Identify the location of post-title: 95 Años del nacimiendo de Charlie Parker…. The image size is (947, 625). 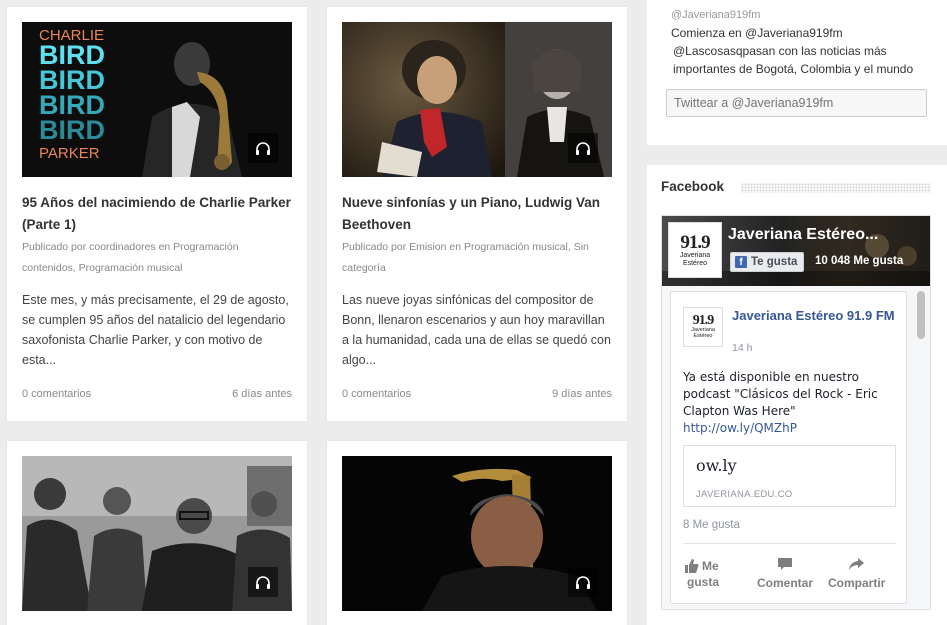
(157, 214).